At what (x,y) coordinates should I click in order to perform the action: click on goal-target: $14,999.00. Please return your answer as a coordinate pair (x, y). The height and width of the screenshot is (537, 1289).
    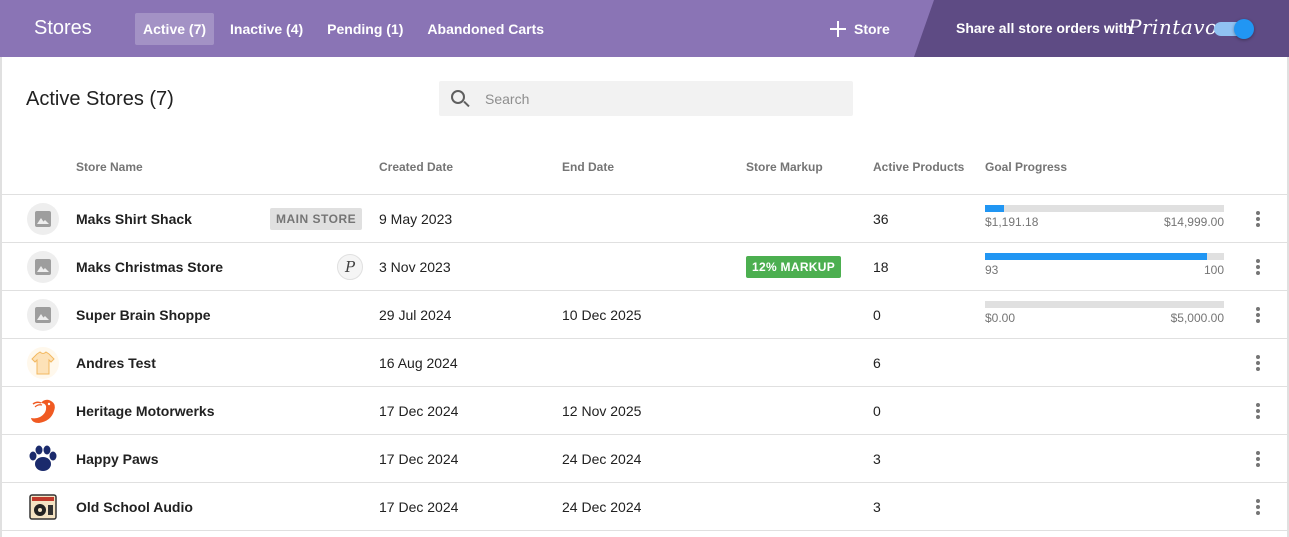
    Looking at the image, I should click on (1193, 222).